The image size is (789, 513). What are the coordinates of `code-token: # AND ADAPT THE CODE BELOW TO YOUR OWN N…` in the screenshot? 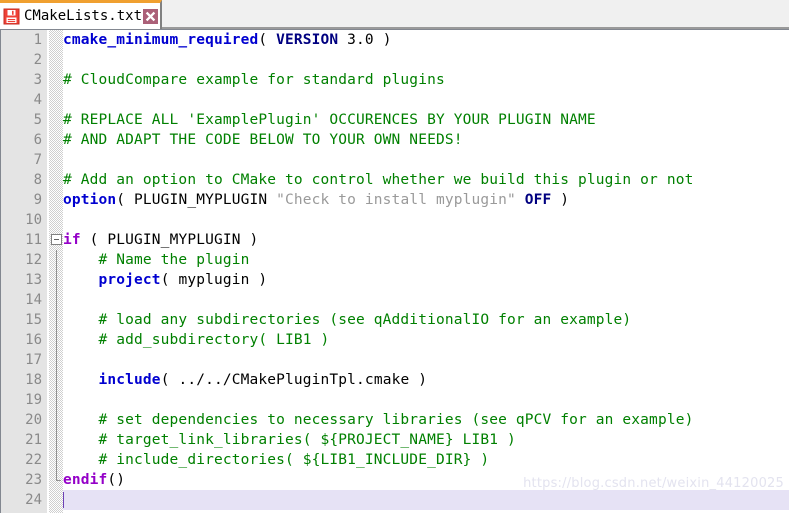 It's located at (263, 140).